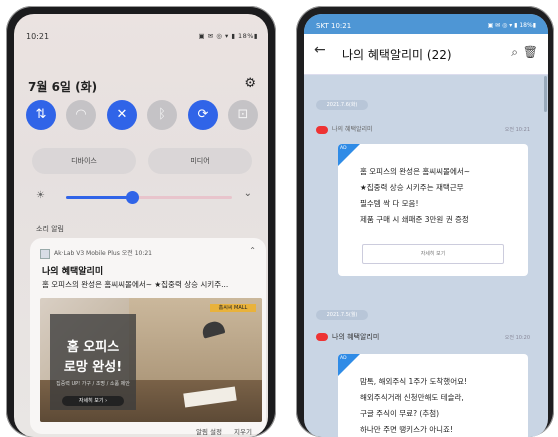 This screenshot has height=437, width=558. What do you see at coordinates (45, 253) in the screenshot?
I see `app-icon` at bounding box center [45, 253].